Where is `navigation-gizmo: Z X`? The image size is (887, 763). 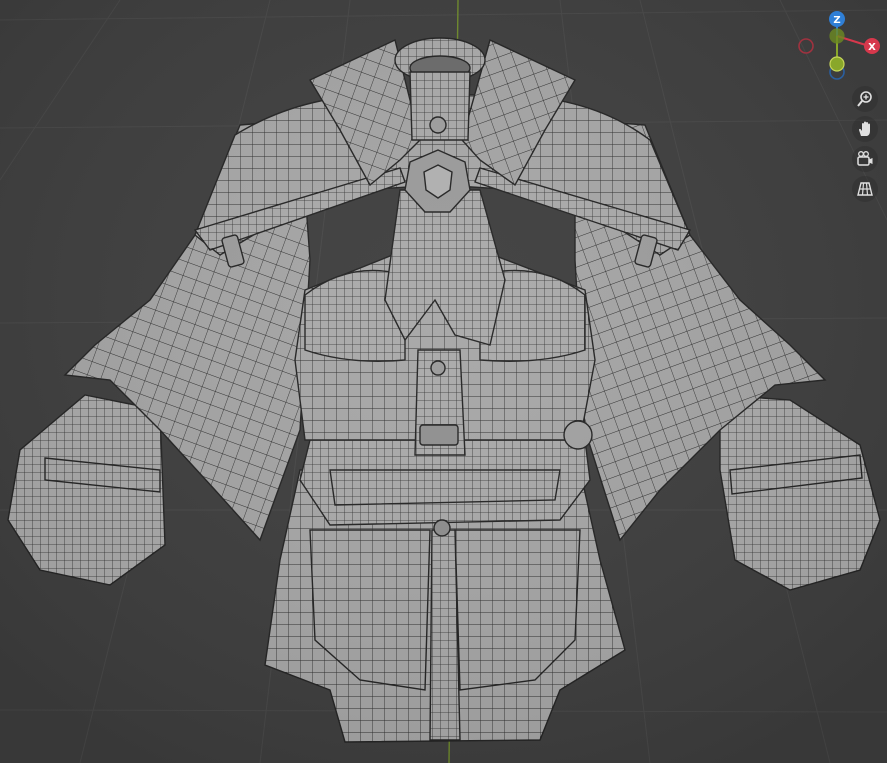
navigation-gizmo: Z X is located at coordinates (840, 45).